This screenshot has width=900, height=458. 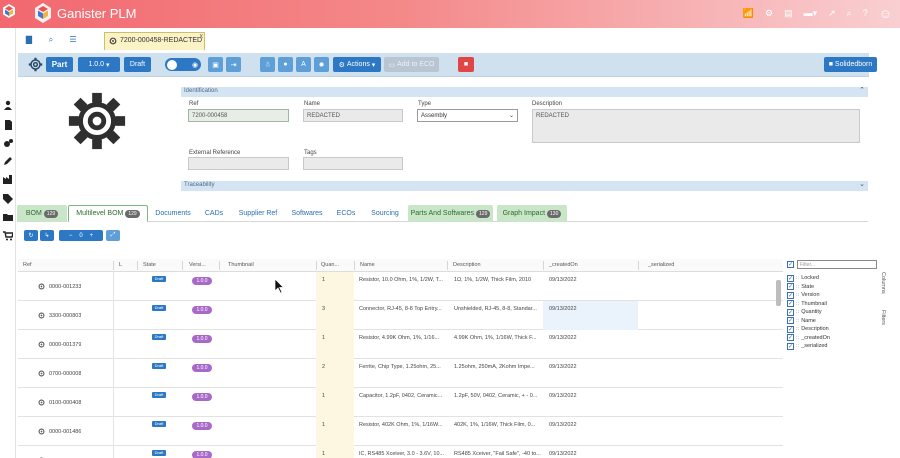 I want to click on search-tab-icon: ⌕, so click(x=51, y=40).